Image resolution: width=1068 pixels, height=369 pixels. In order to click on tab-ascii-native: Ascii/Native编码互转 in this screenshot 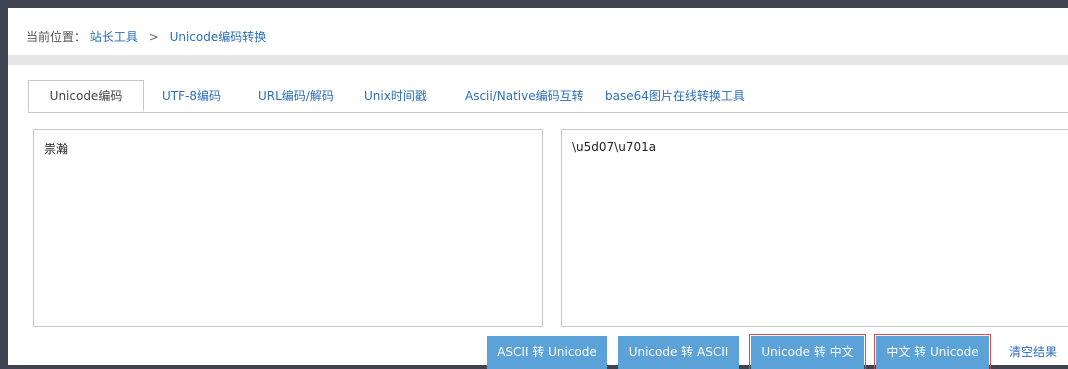, I will do `click(524, 96)`.